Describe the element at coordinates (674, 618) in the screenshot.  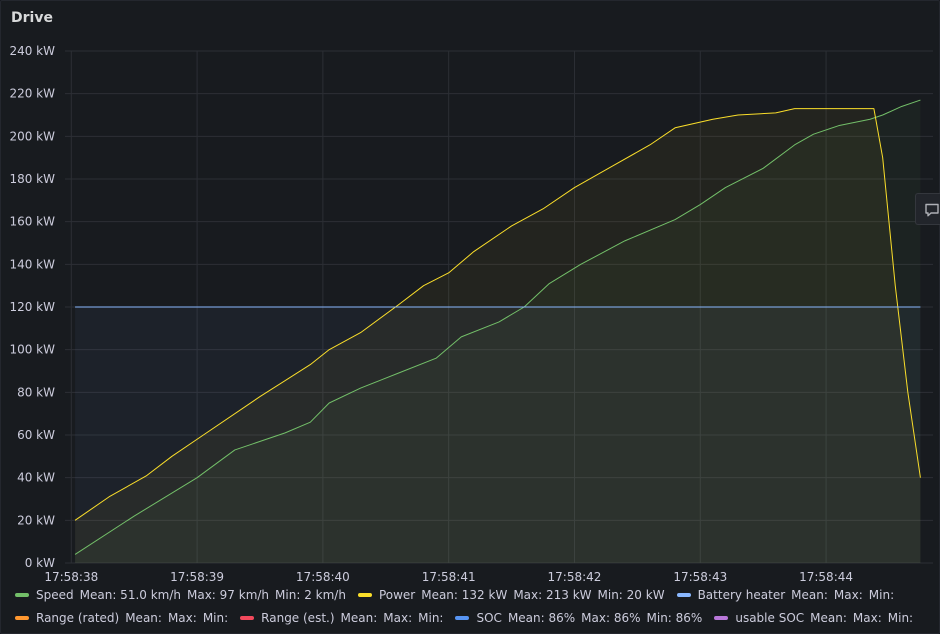
I see `legend-stat: Min: 86%` at that location.